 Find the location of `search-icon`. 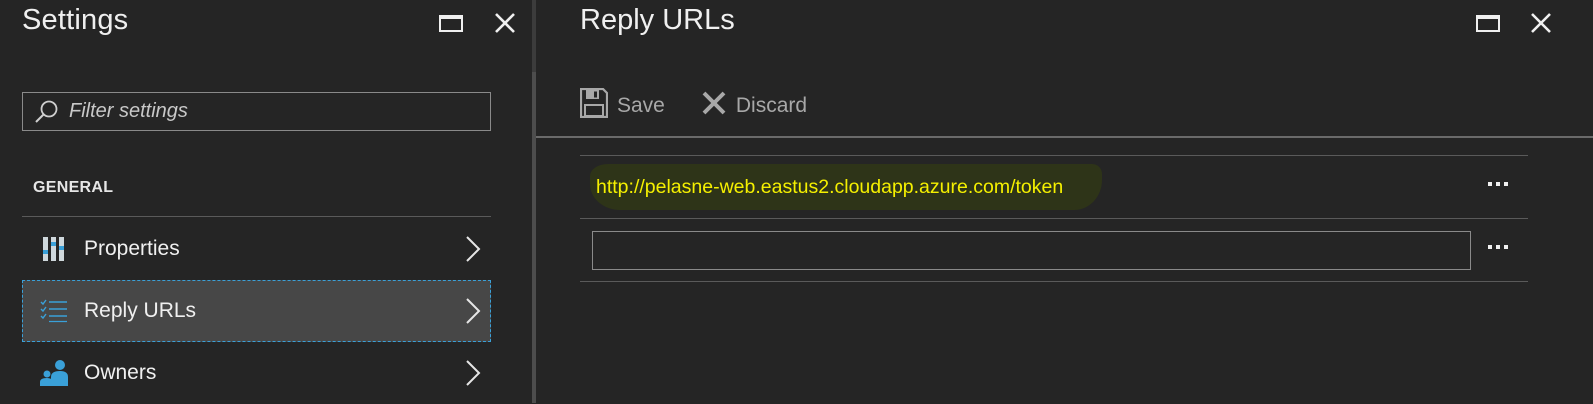

search-icon is located at coordinates (46, 112).